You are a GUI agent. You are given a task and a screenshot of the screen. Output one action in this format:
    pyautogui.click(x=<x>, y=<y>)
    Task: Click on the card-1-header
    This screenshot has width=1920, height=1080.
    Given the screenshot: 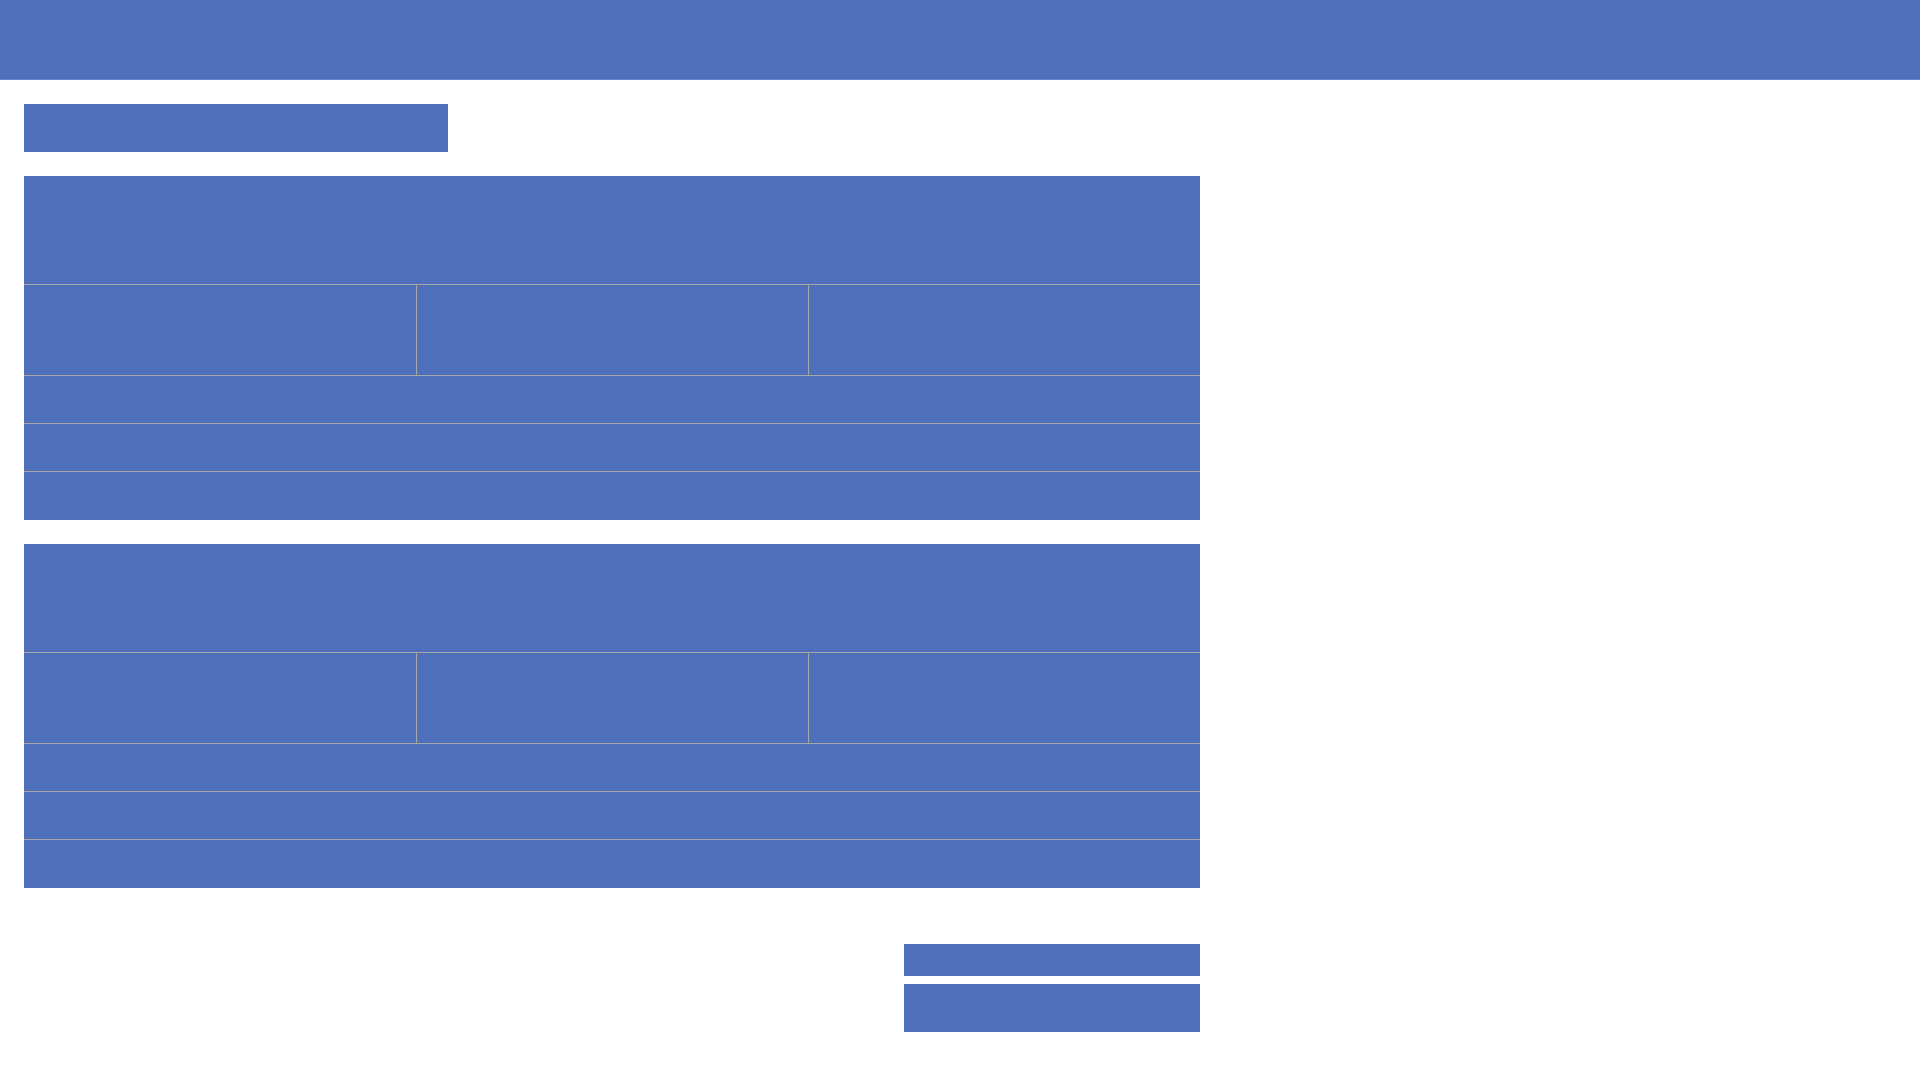 What is the action you would take?
    pyautogui.click(x=612, y=230)
    